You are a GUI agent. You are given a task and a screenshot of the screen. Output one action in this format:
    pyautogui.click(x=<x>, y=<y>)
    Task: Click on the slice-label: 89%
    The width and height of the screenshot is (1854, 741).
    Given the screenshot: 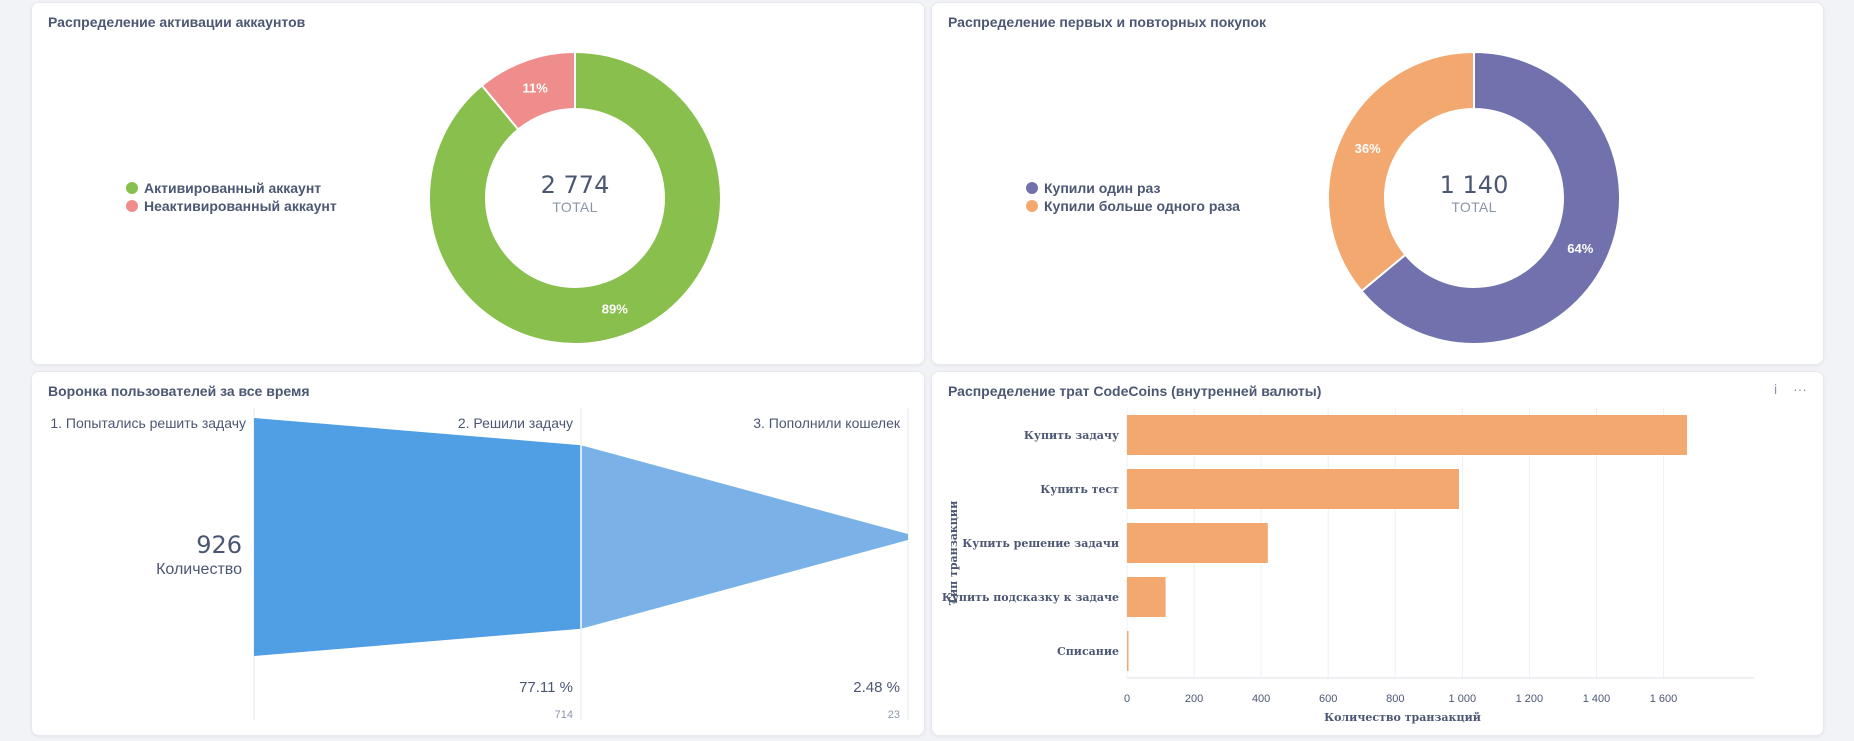 What is the action you would take?
    pyautogui.click(x=615, y=309)
    